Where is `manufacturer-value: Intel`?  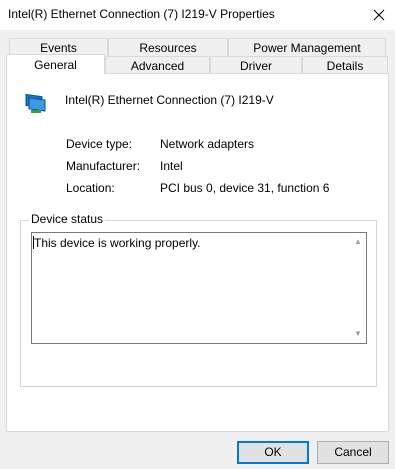
manufacturer-value: Intel is located at coordinates (171, 166).